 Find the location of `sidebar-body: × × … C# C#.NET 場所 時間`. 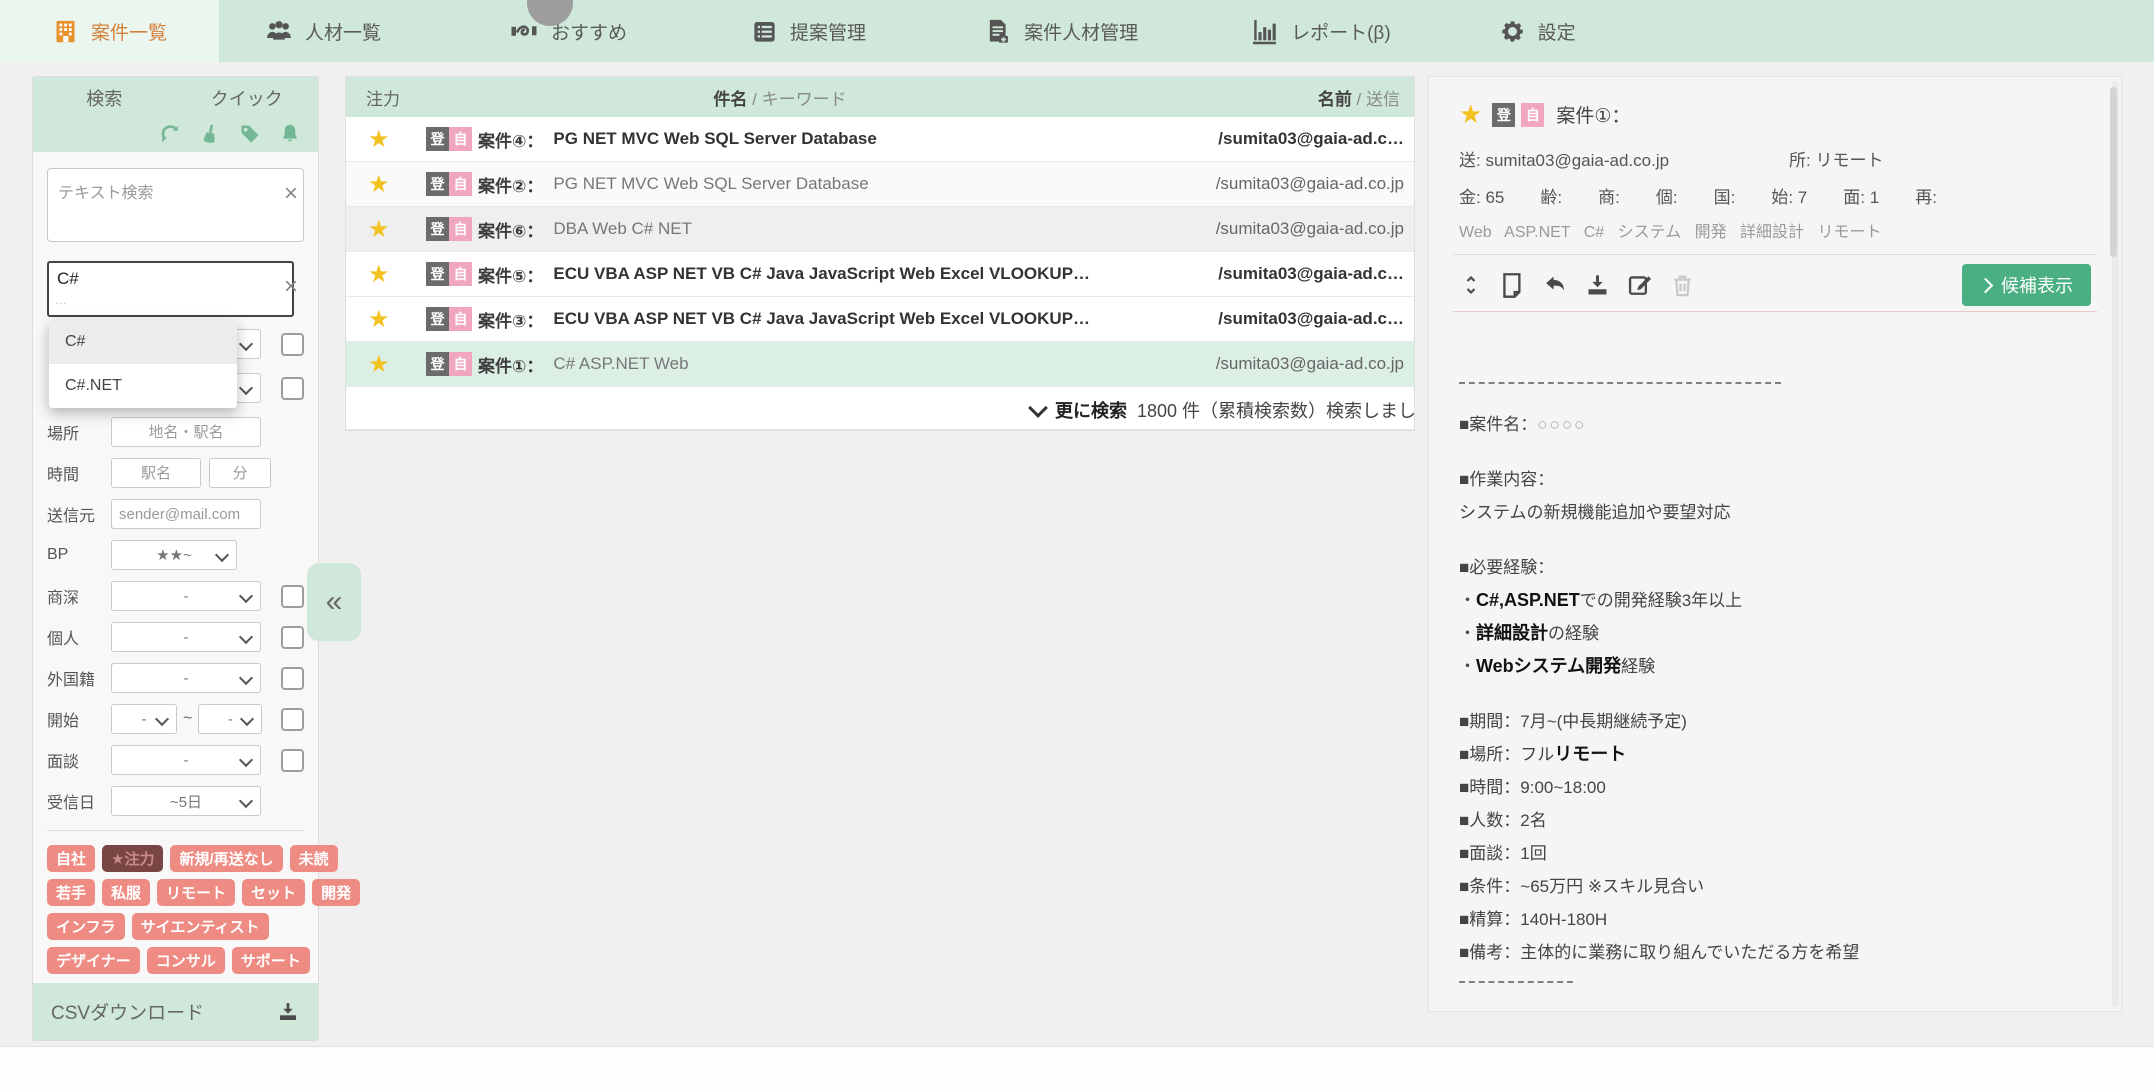

sidebar-body: × × … C# C#.NET 場所 時間 is located at coordinates (197, 563).